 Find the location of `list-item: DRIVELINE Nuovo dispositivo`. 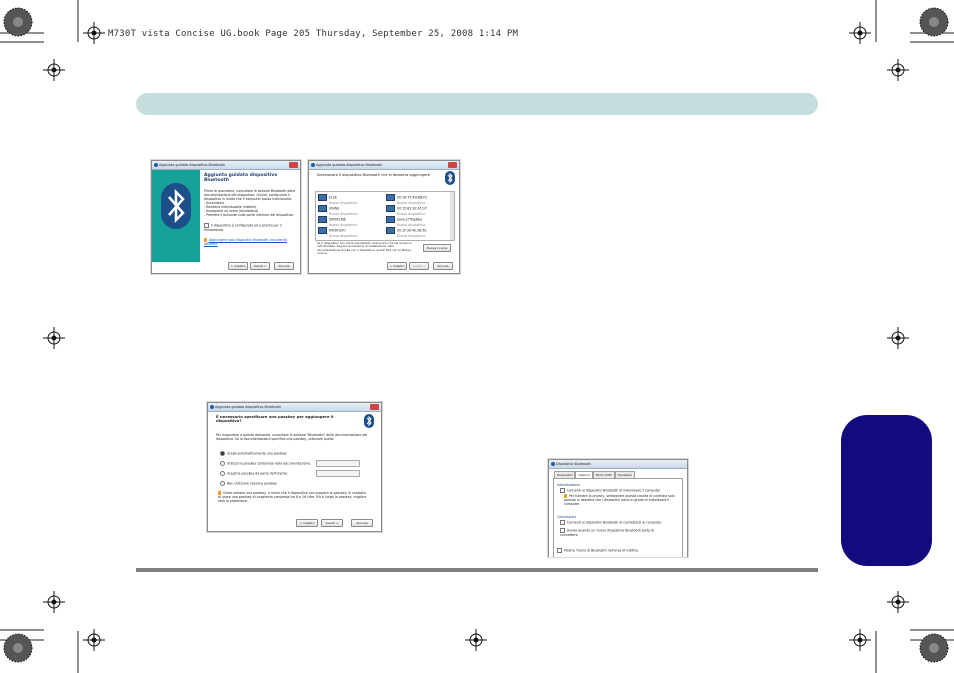

list-item: DRIVELINE Nuovo dispositivo is located at coordinates (349, 221).